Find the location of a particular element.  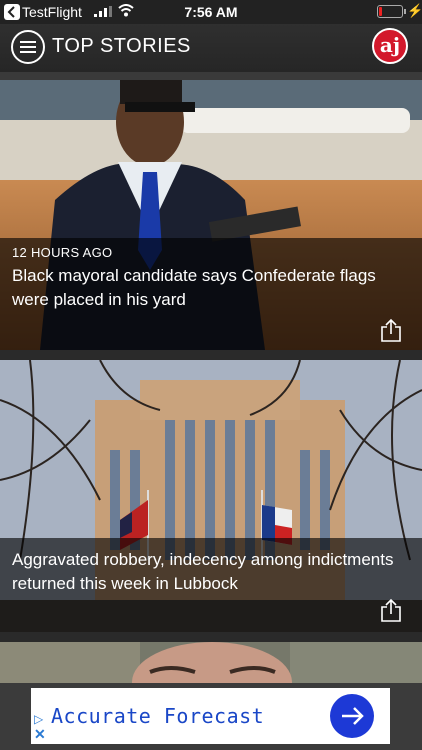

clock: 7:56 AM is located at coordinates (211, 12).